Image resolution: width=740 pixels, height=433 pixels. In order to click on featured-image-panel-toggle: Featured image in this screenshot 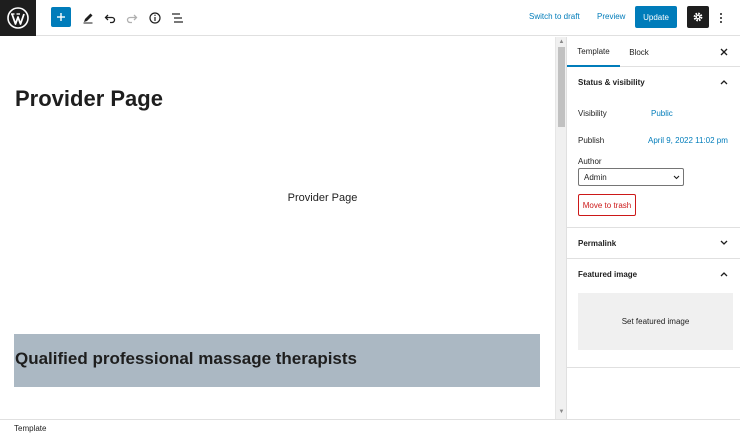, I will do `click(653, 274)`.